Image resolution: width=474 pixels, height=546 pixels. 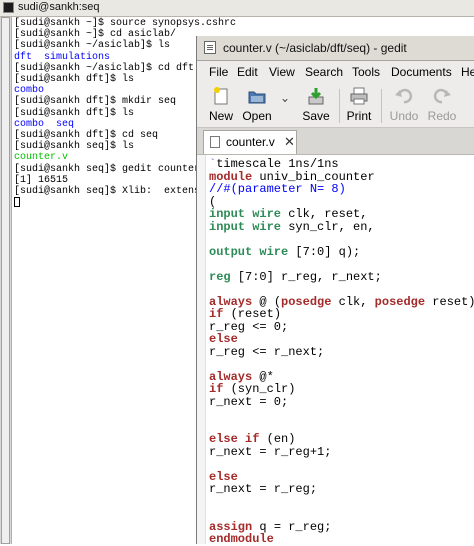 I want to click on terminal-line-text: [sudi@sankh ~]$ source synopsys.cshrc, so click(x=125, y=23).